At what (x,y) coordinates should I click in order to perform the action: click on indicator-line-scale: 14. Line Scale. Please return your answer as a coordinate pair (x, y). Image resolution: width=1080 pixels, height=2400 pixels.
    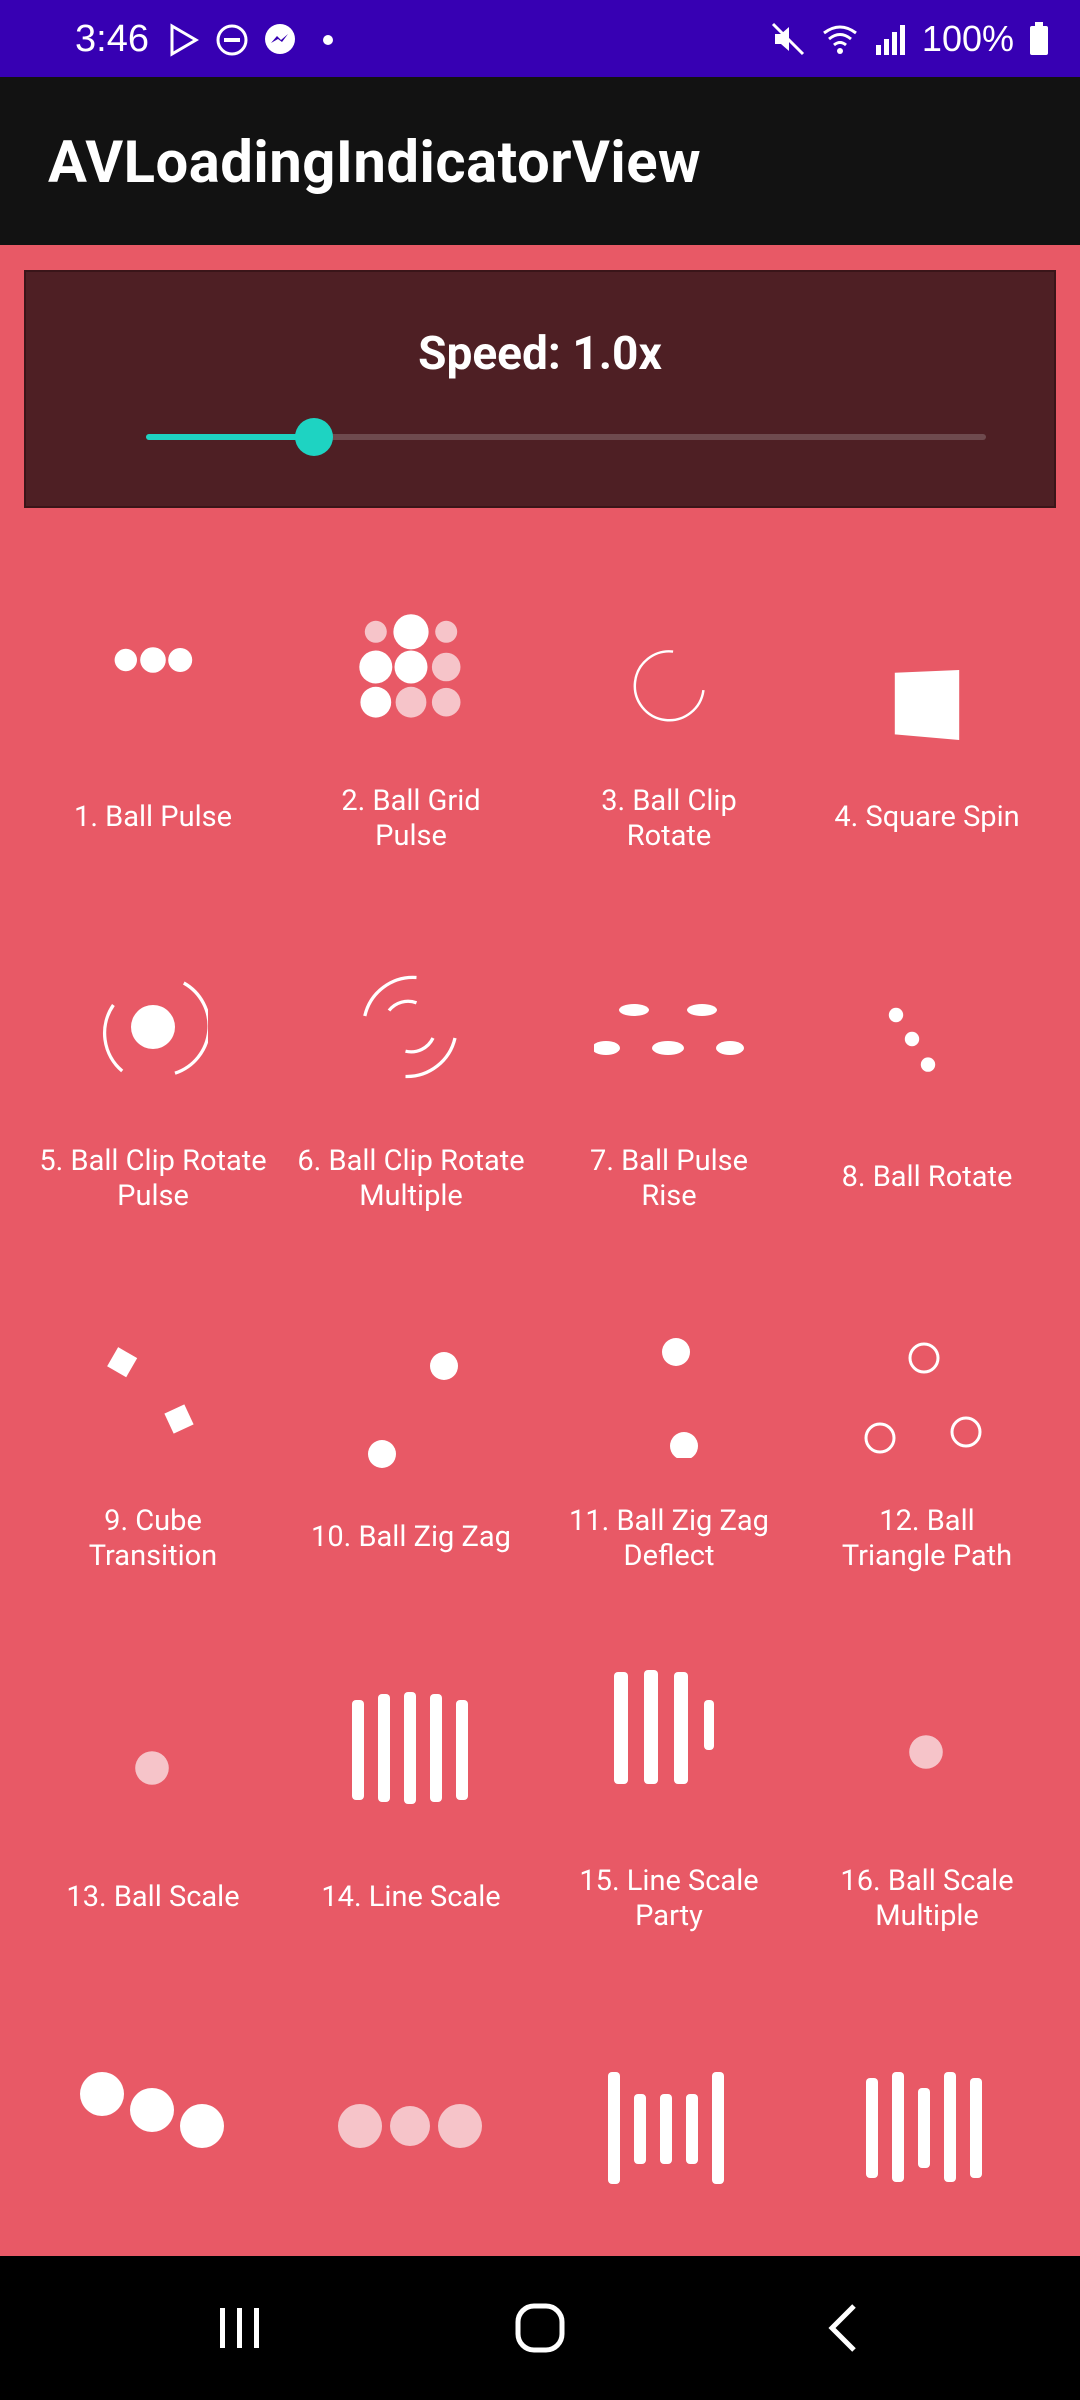
    Looking at the image, I should click on (411, 1790).